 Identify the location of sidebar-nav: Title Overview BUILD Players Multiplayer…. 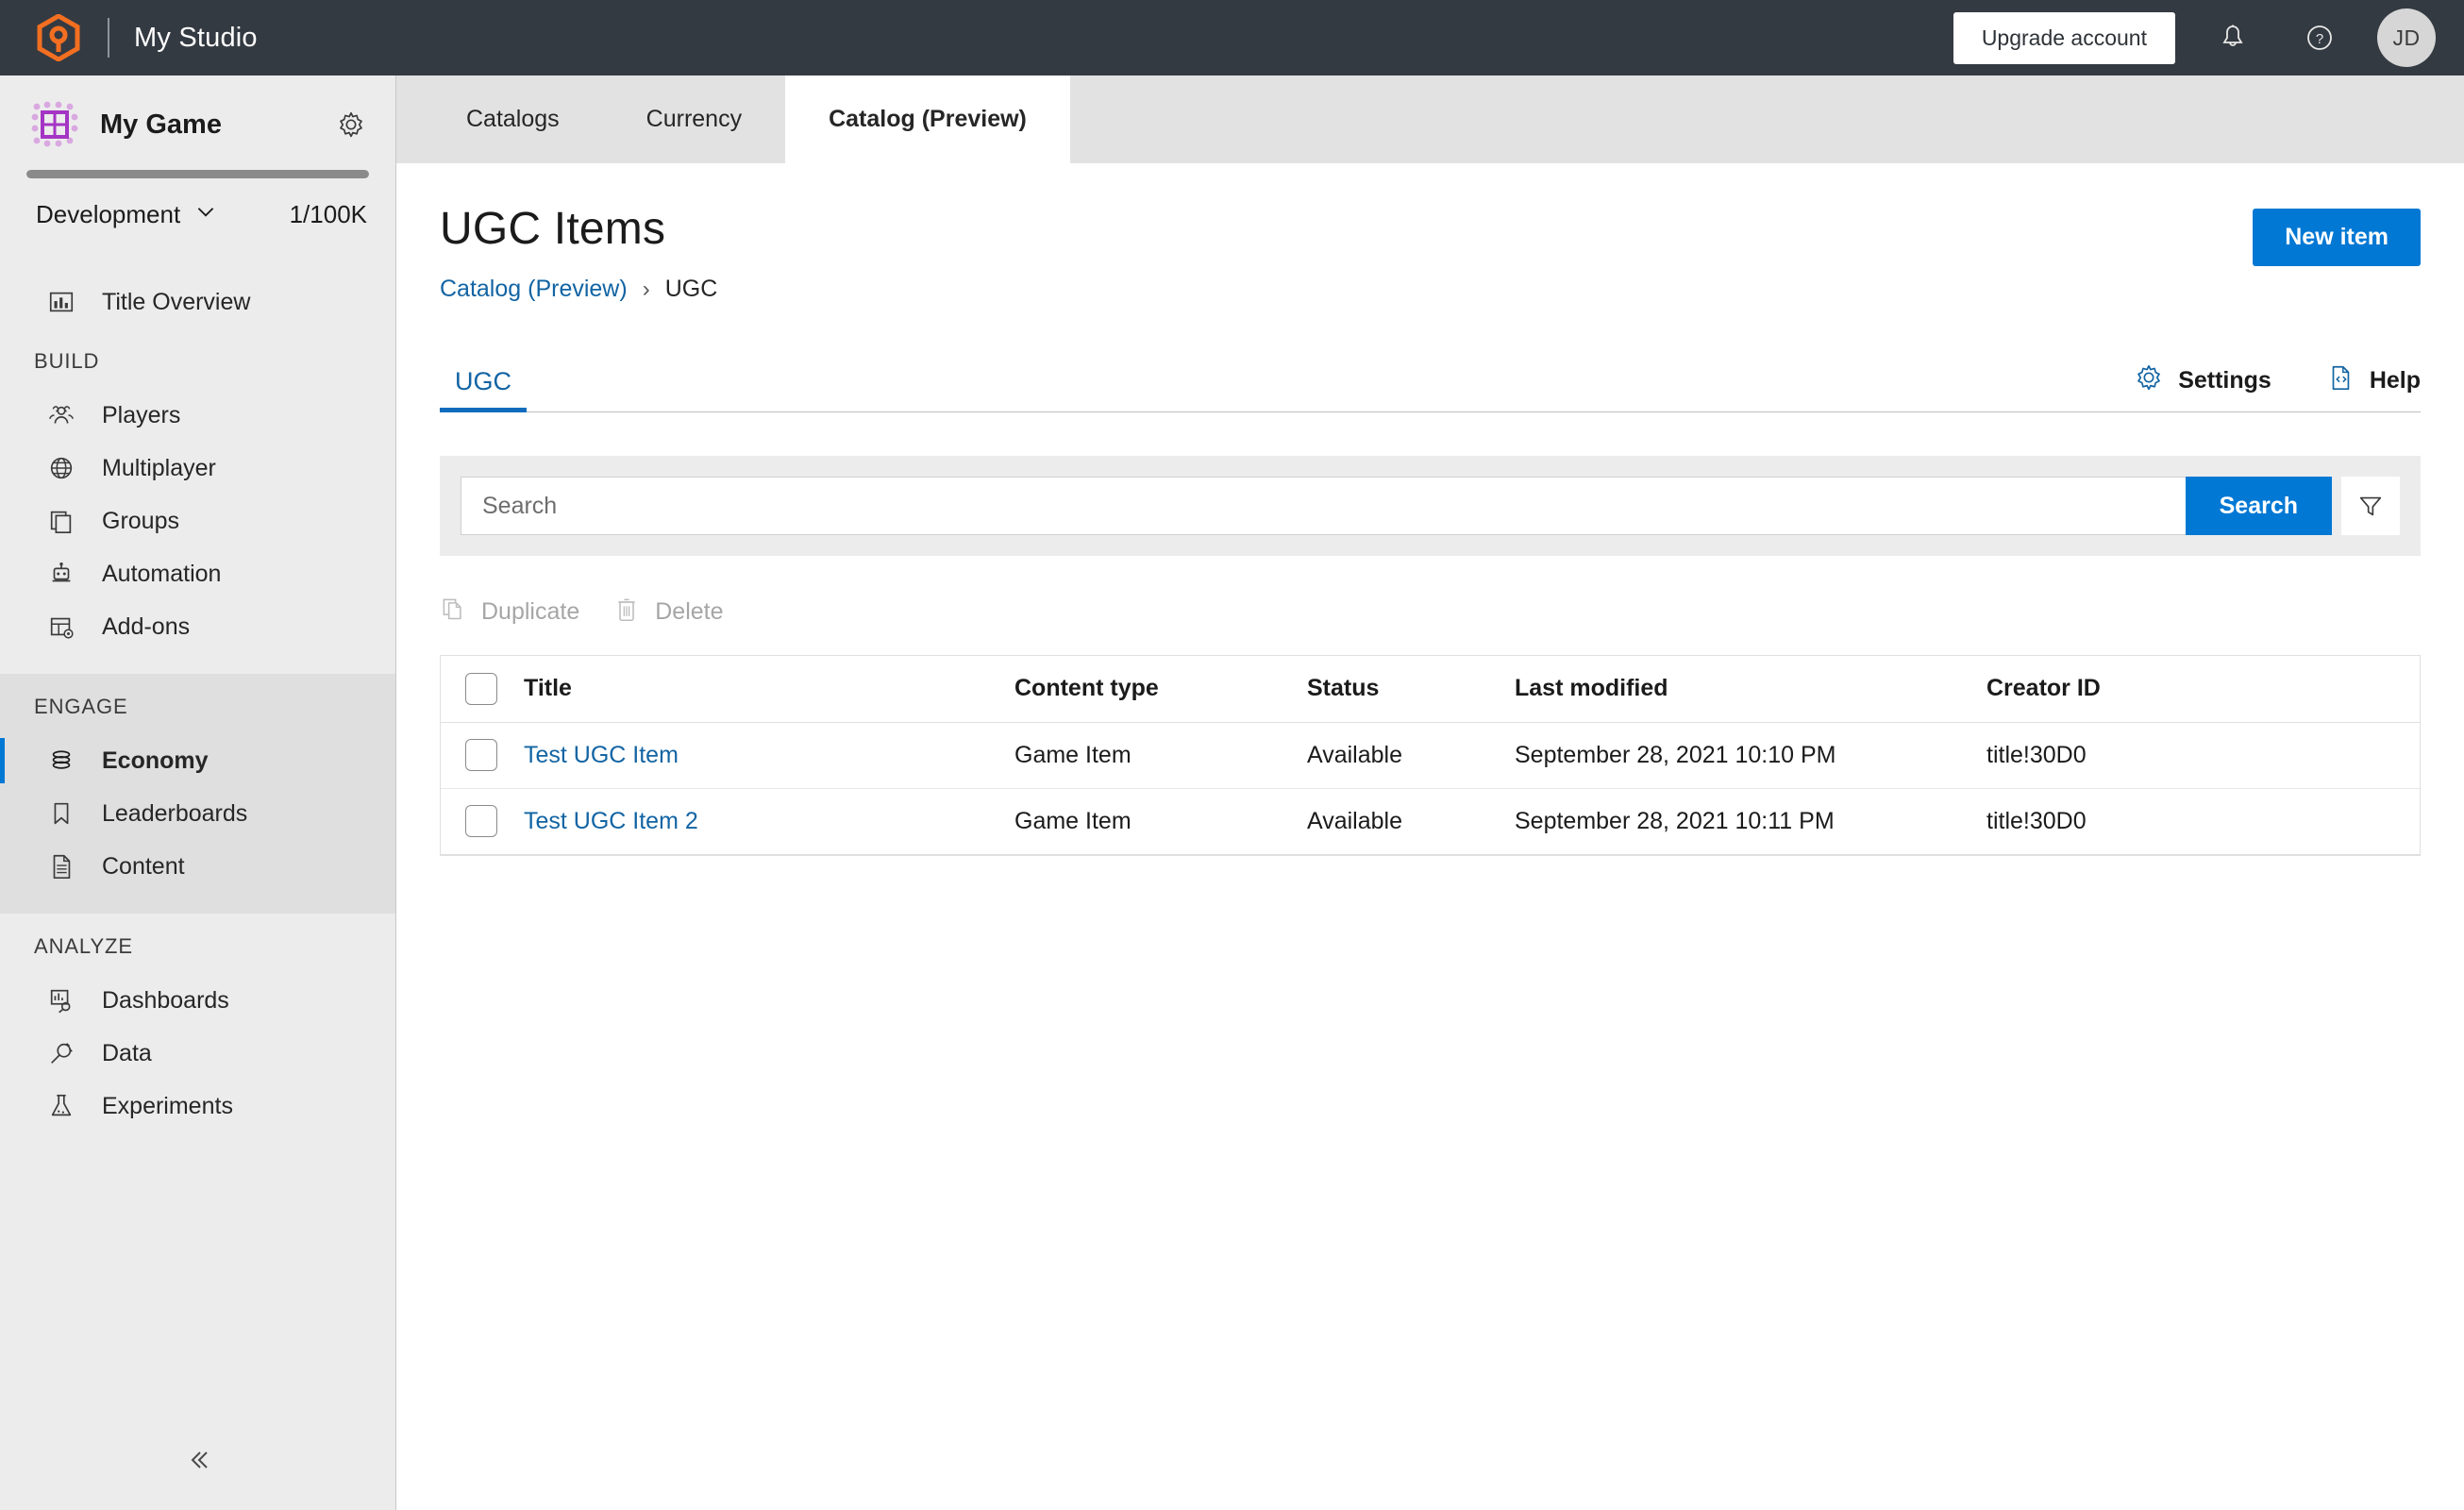
(197, 882).